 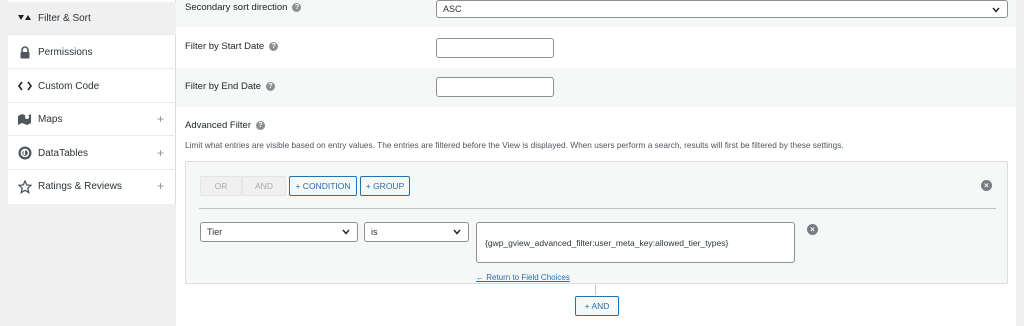 I want to click on sidebar-item-permissions: Permissions, so click(x=92, y=52).